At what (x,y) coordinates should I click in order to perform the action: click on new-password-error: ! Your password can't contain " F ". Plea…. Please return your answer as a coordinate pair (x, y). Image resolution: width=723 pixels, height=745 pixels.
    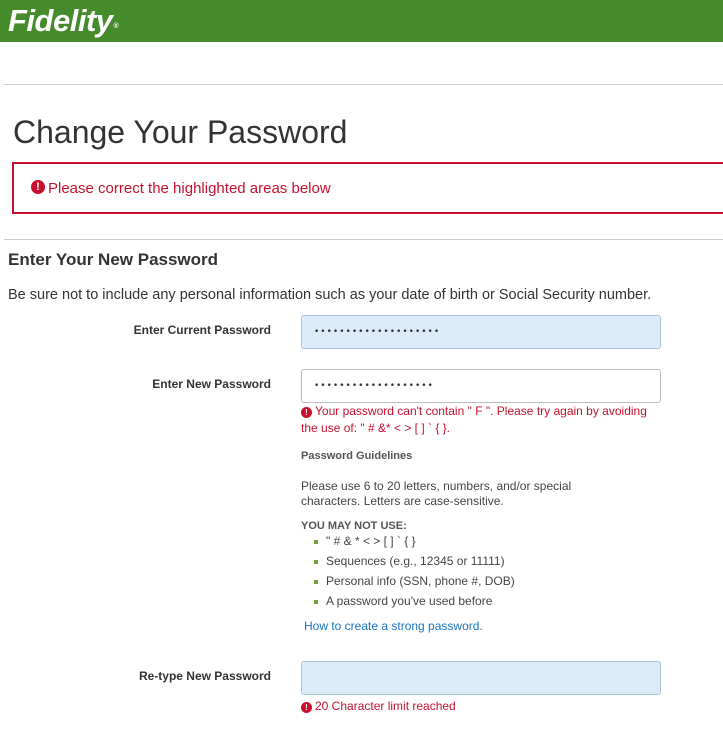
    Looking at the image, I should click on (474, 420).